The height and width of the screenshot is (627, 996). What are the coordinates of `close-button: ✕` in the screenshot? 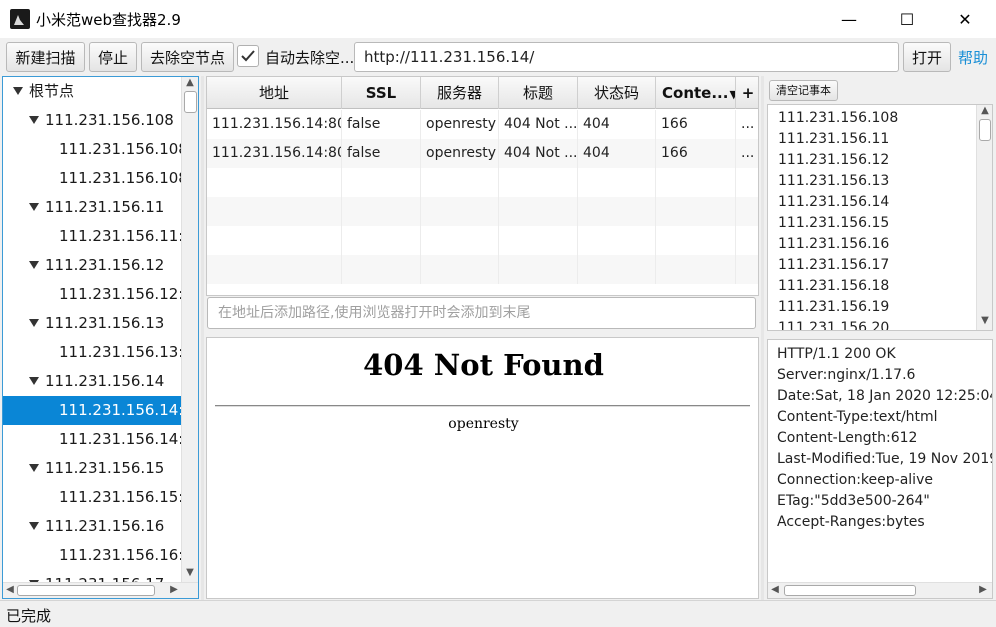 It's located at (965, 19).